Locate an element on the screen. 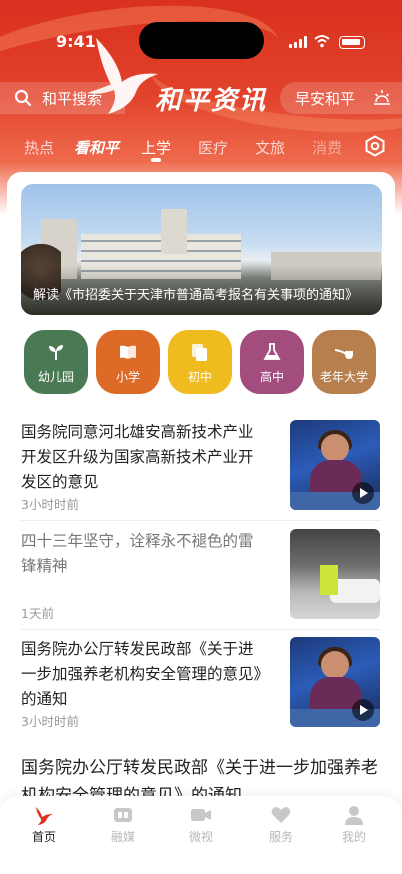 The height and width of the screenshot is (874, 402). bottom-tab-bar: 首页 融媒 微视 服务 我的 is located at coordinates (201, 835).